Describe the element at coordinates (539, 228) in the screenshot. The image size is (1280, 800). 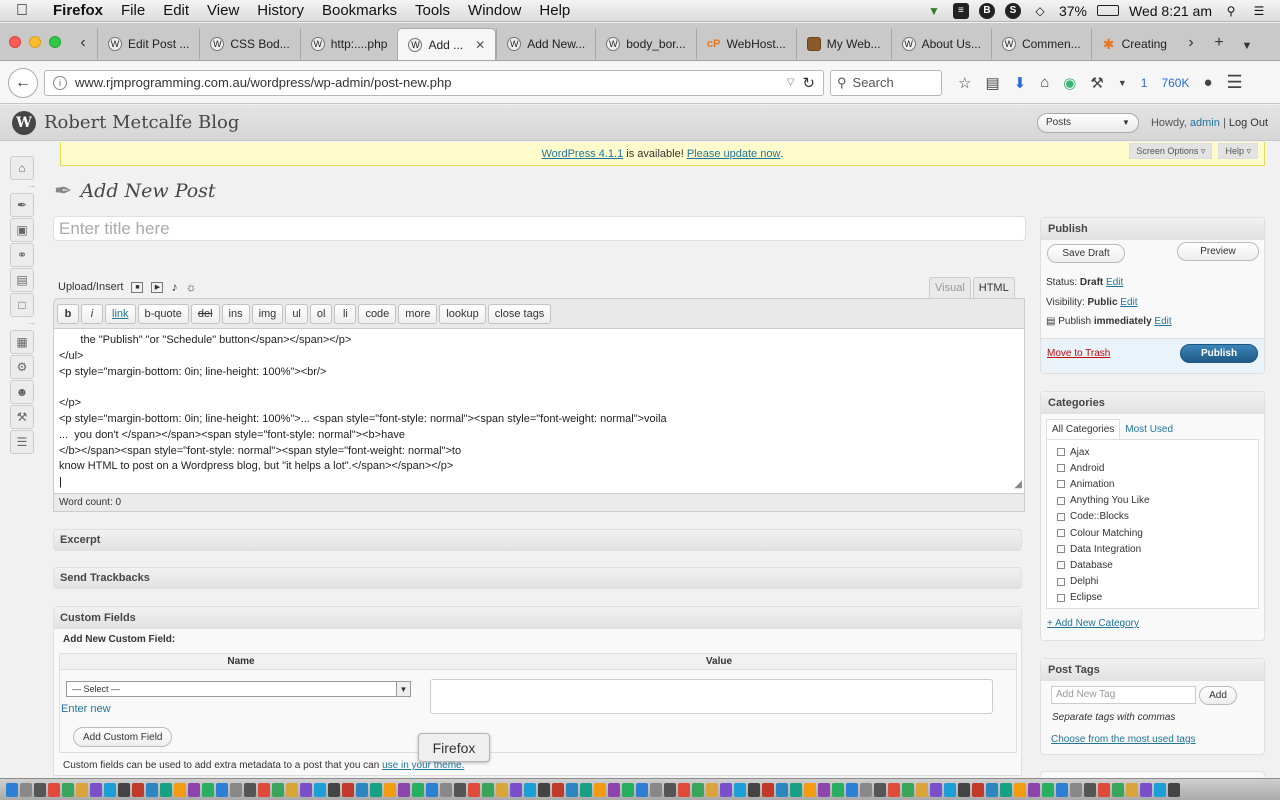
I see `post-title-input: Enter title here` at that location.